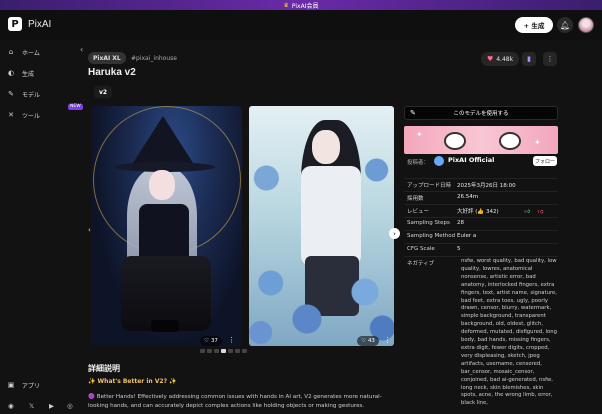 This screenshot has width=602, height=414. What do you see at coordinates (527, 212) in the screenshot?
I see `thumbs-up-icon: 👍︎` at bounding box center [527, 212].